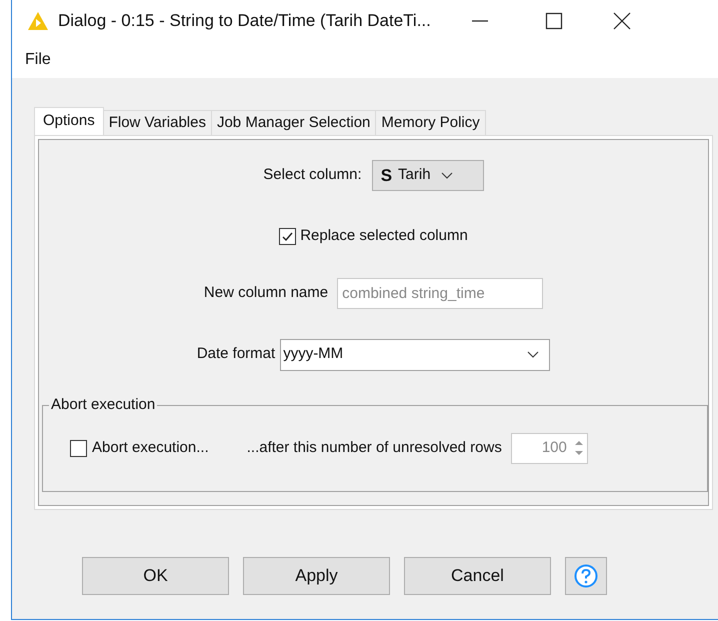 This screenshot has height=621, width=718. I want to click on help-icon, so click(586, 576).